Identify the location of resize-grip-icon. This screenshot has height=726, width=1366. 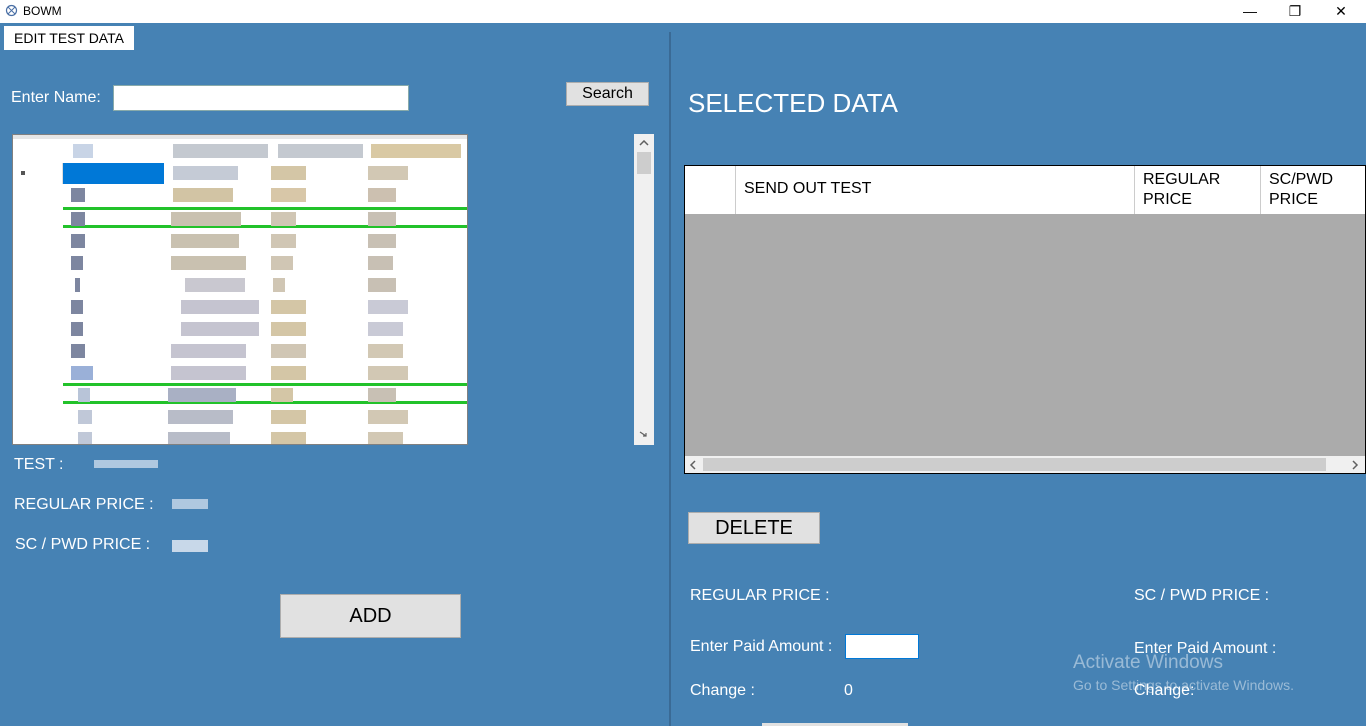
(643, 434).